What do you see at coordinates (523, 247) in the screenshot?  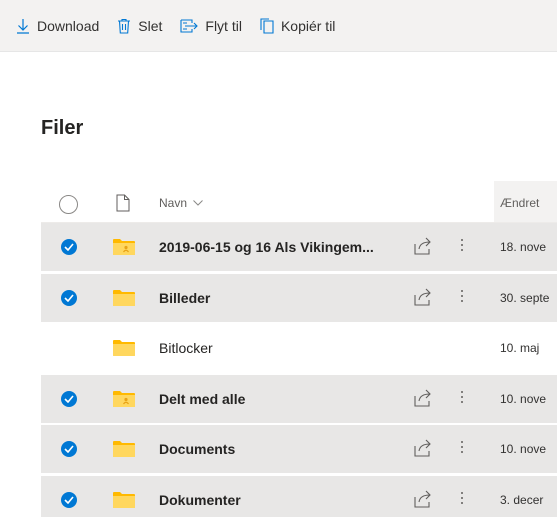 I see `modified-date: 18. nove` at bounding box center [523, 247].